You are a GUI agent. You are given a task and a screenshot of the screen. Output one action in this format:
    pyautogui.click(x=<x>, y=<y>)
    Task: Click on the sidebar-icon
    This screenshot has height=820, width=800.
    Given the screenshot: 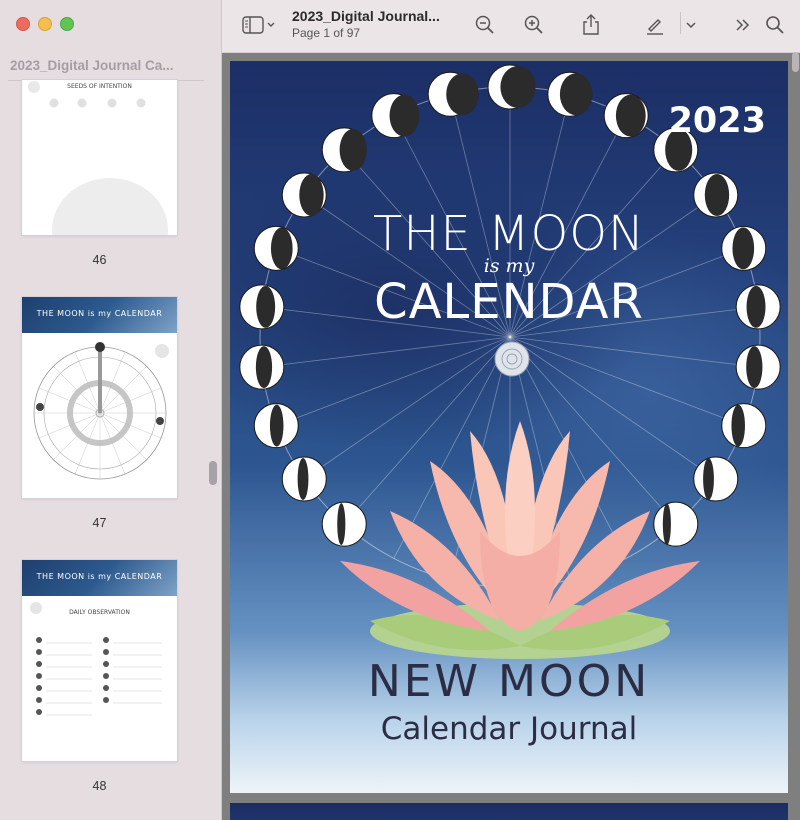 What is the action you would take?
    pyautogui.click(x=258, y=25)
    